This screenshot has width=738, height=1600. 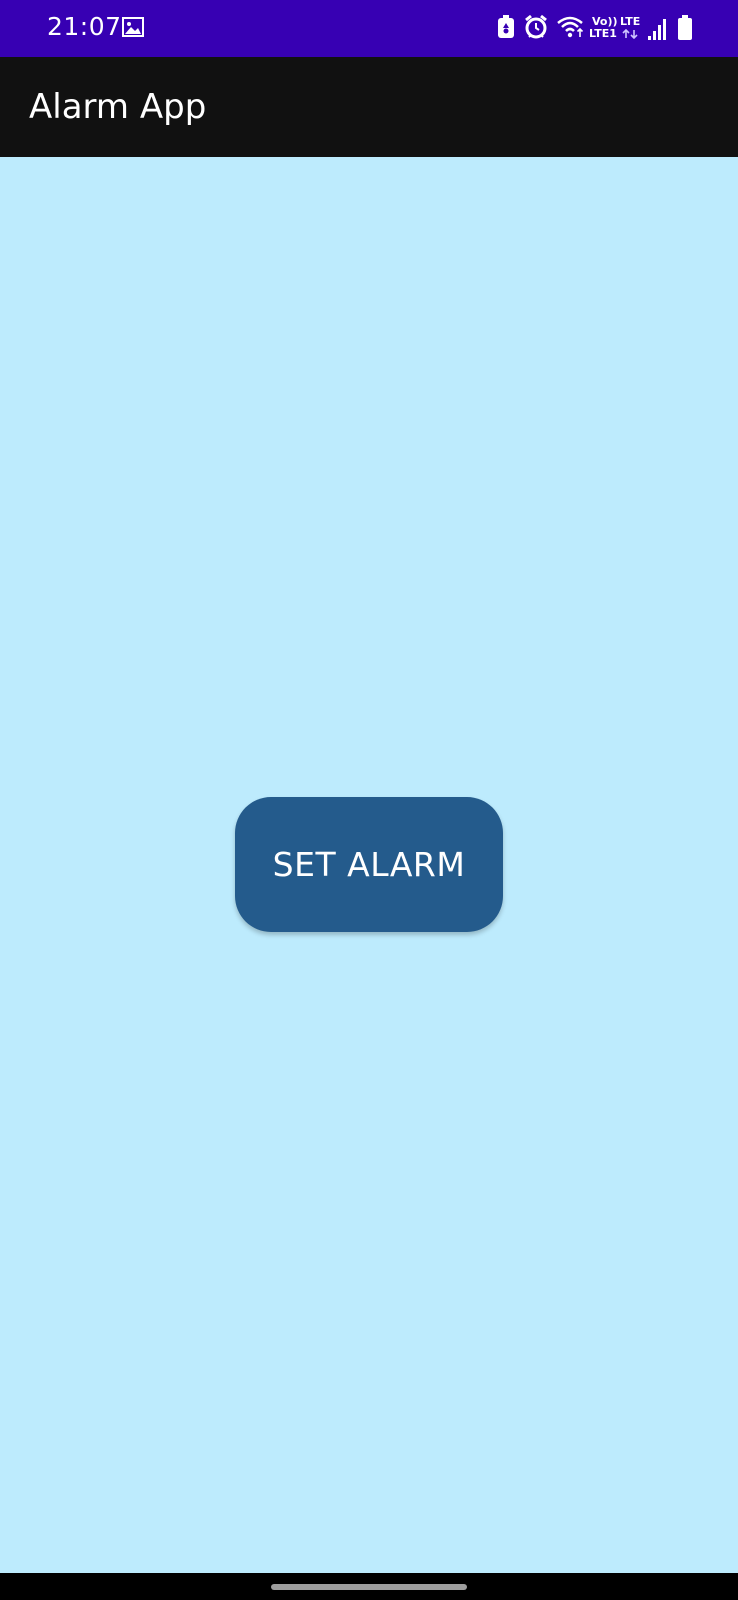 What do you see at coordinates (84, 26) in the screenshot?
I see `status-time: 21:07` at bounding box center [84, 26].